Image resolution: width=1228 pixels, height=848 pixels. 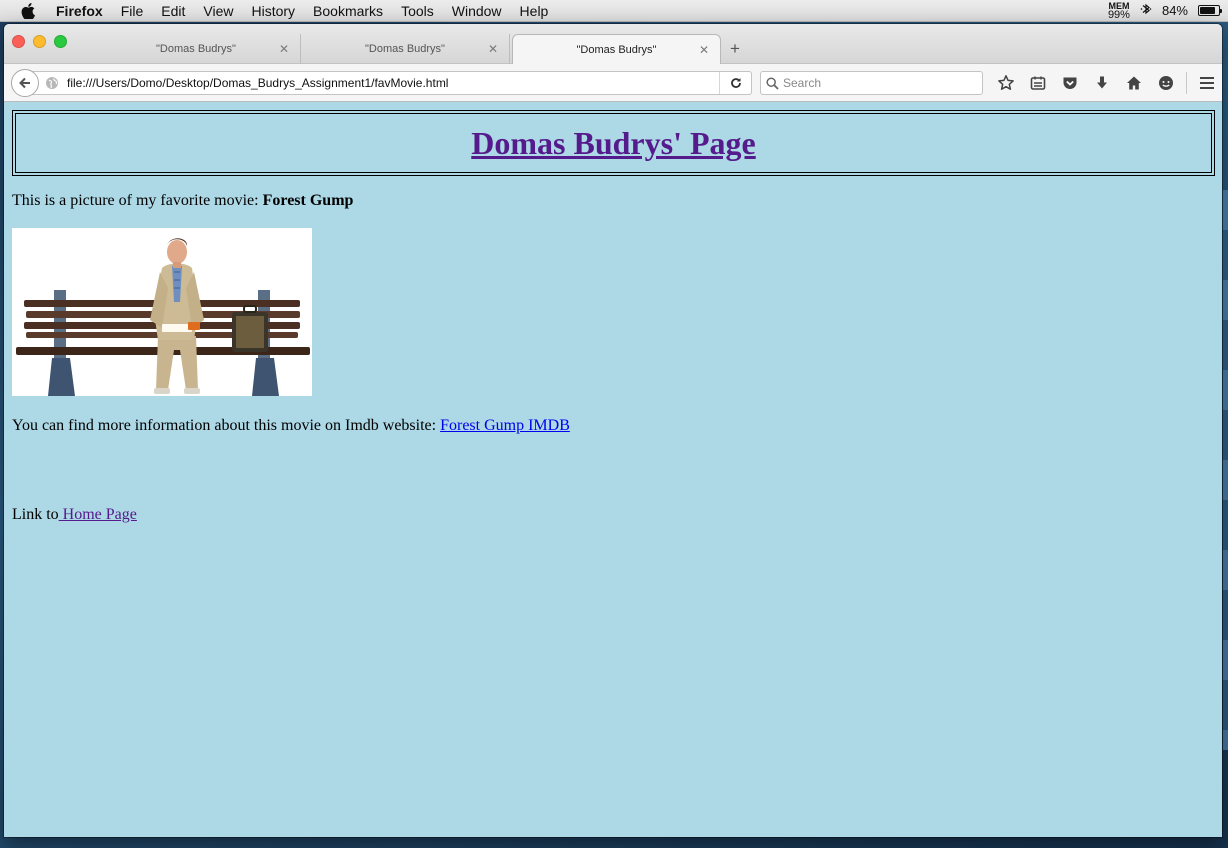 What do you see at coordinates (1102, 83) in the screenshot?
I see `downloads-icon` at bounding box center [1102, 83].